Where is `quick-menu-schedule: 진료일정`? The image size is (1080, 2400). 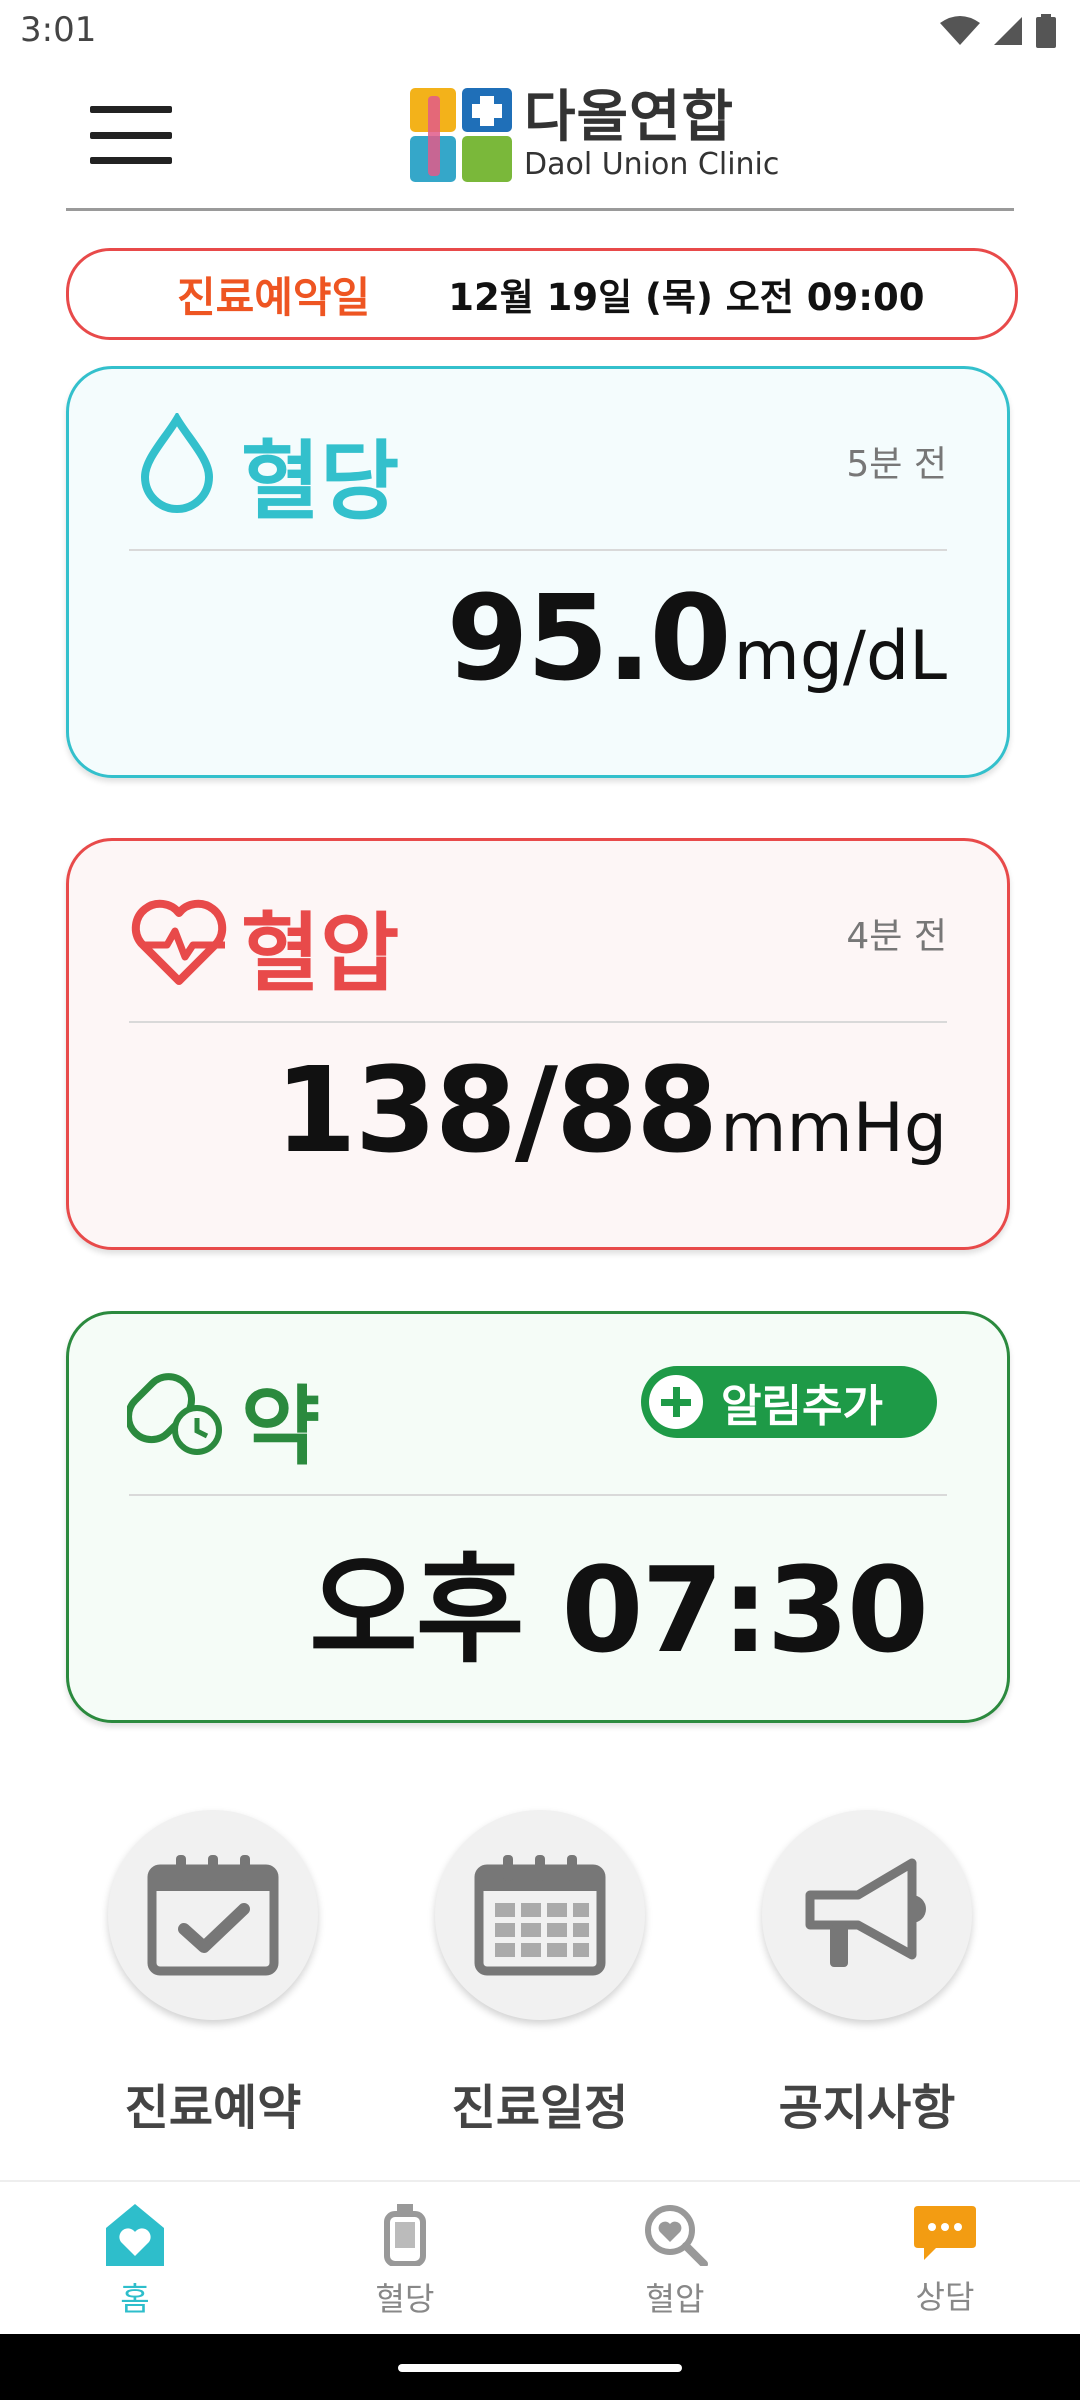 quick-menu-schedule: 진료일정 is located at coordinates (540, 1974).